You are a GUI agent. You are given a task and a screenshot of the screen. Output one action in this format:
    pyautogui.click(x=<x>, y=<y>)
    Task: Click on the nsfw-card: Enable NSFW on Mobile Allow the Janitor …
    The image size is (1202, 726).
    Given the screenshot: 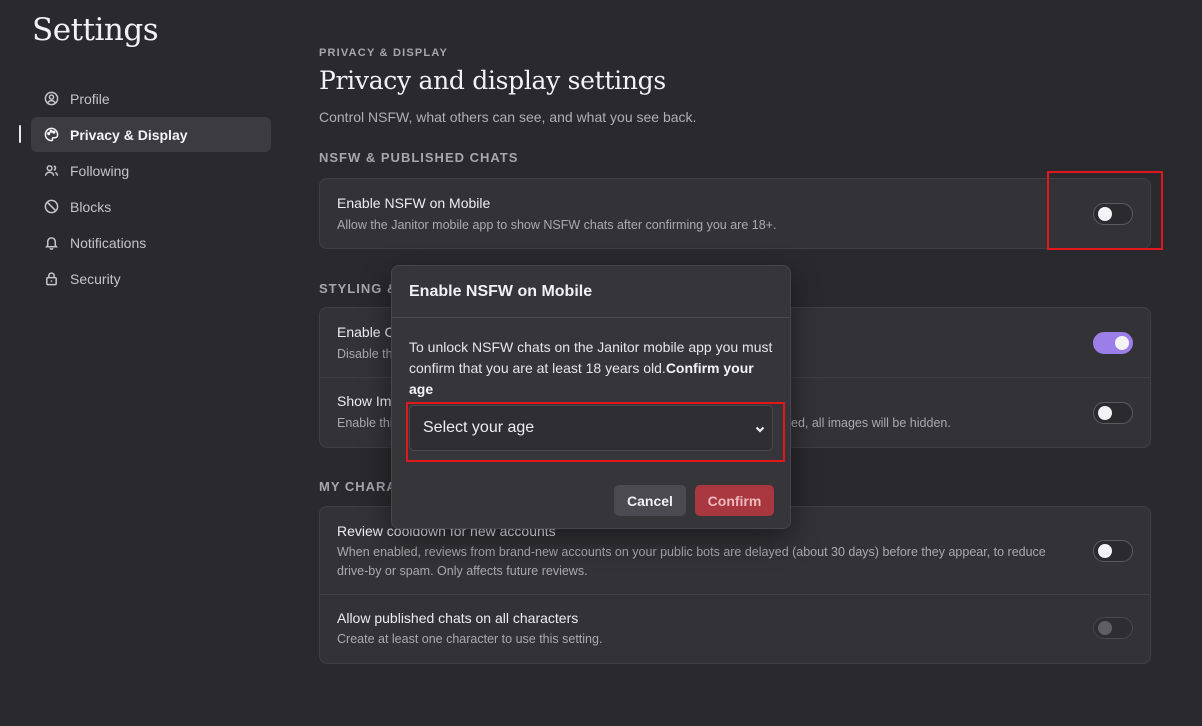 What is the action you would take?
    pyautogui.click(x=735, y=213)
    